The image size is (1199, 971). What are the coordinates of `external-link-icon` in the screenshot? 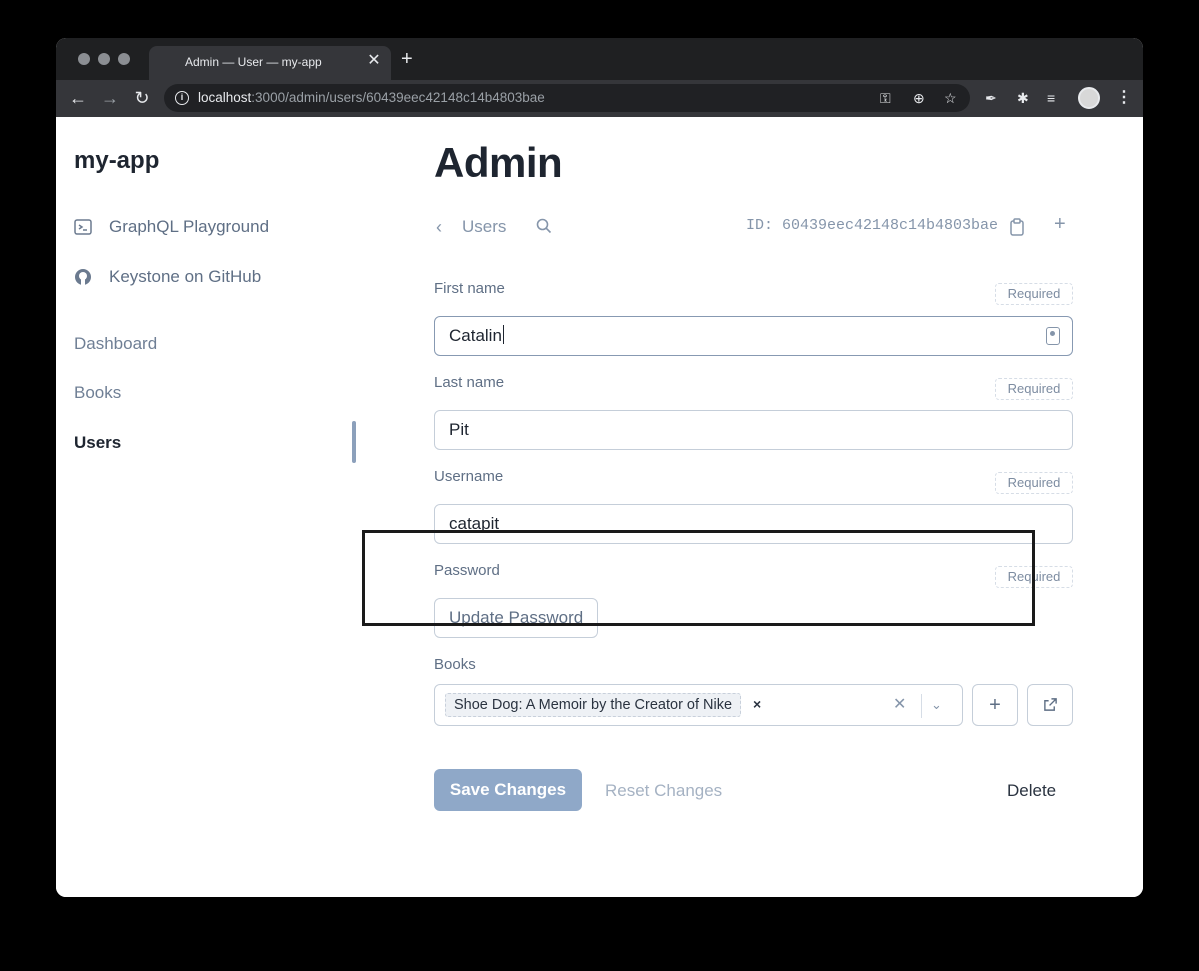 It's located at (1050, 704).